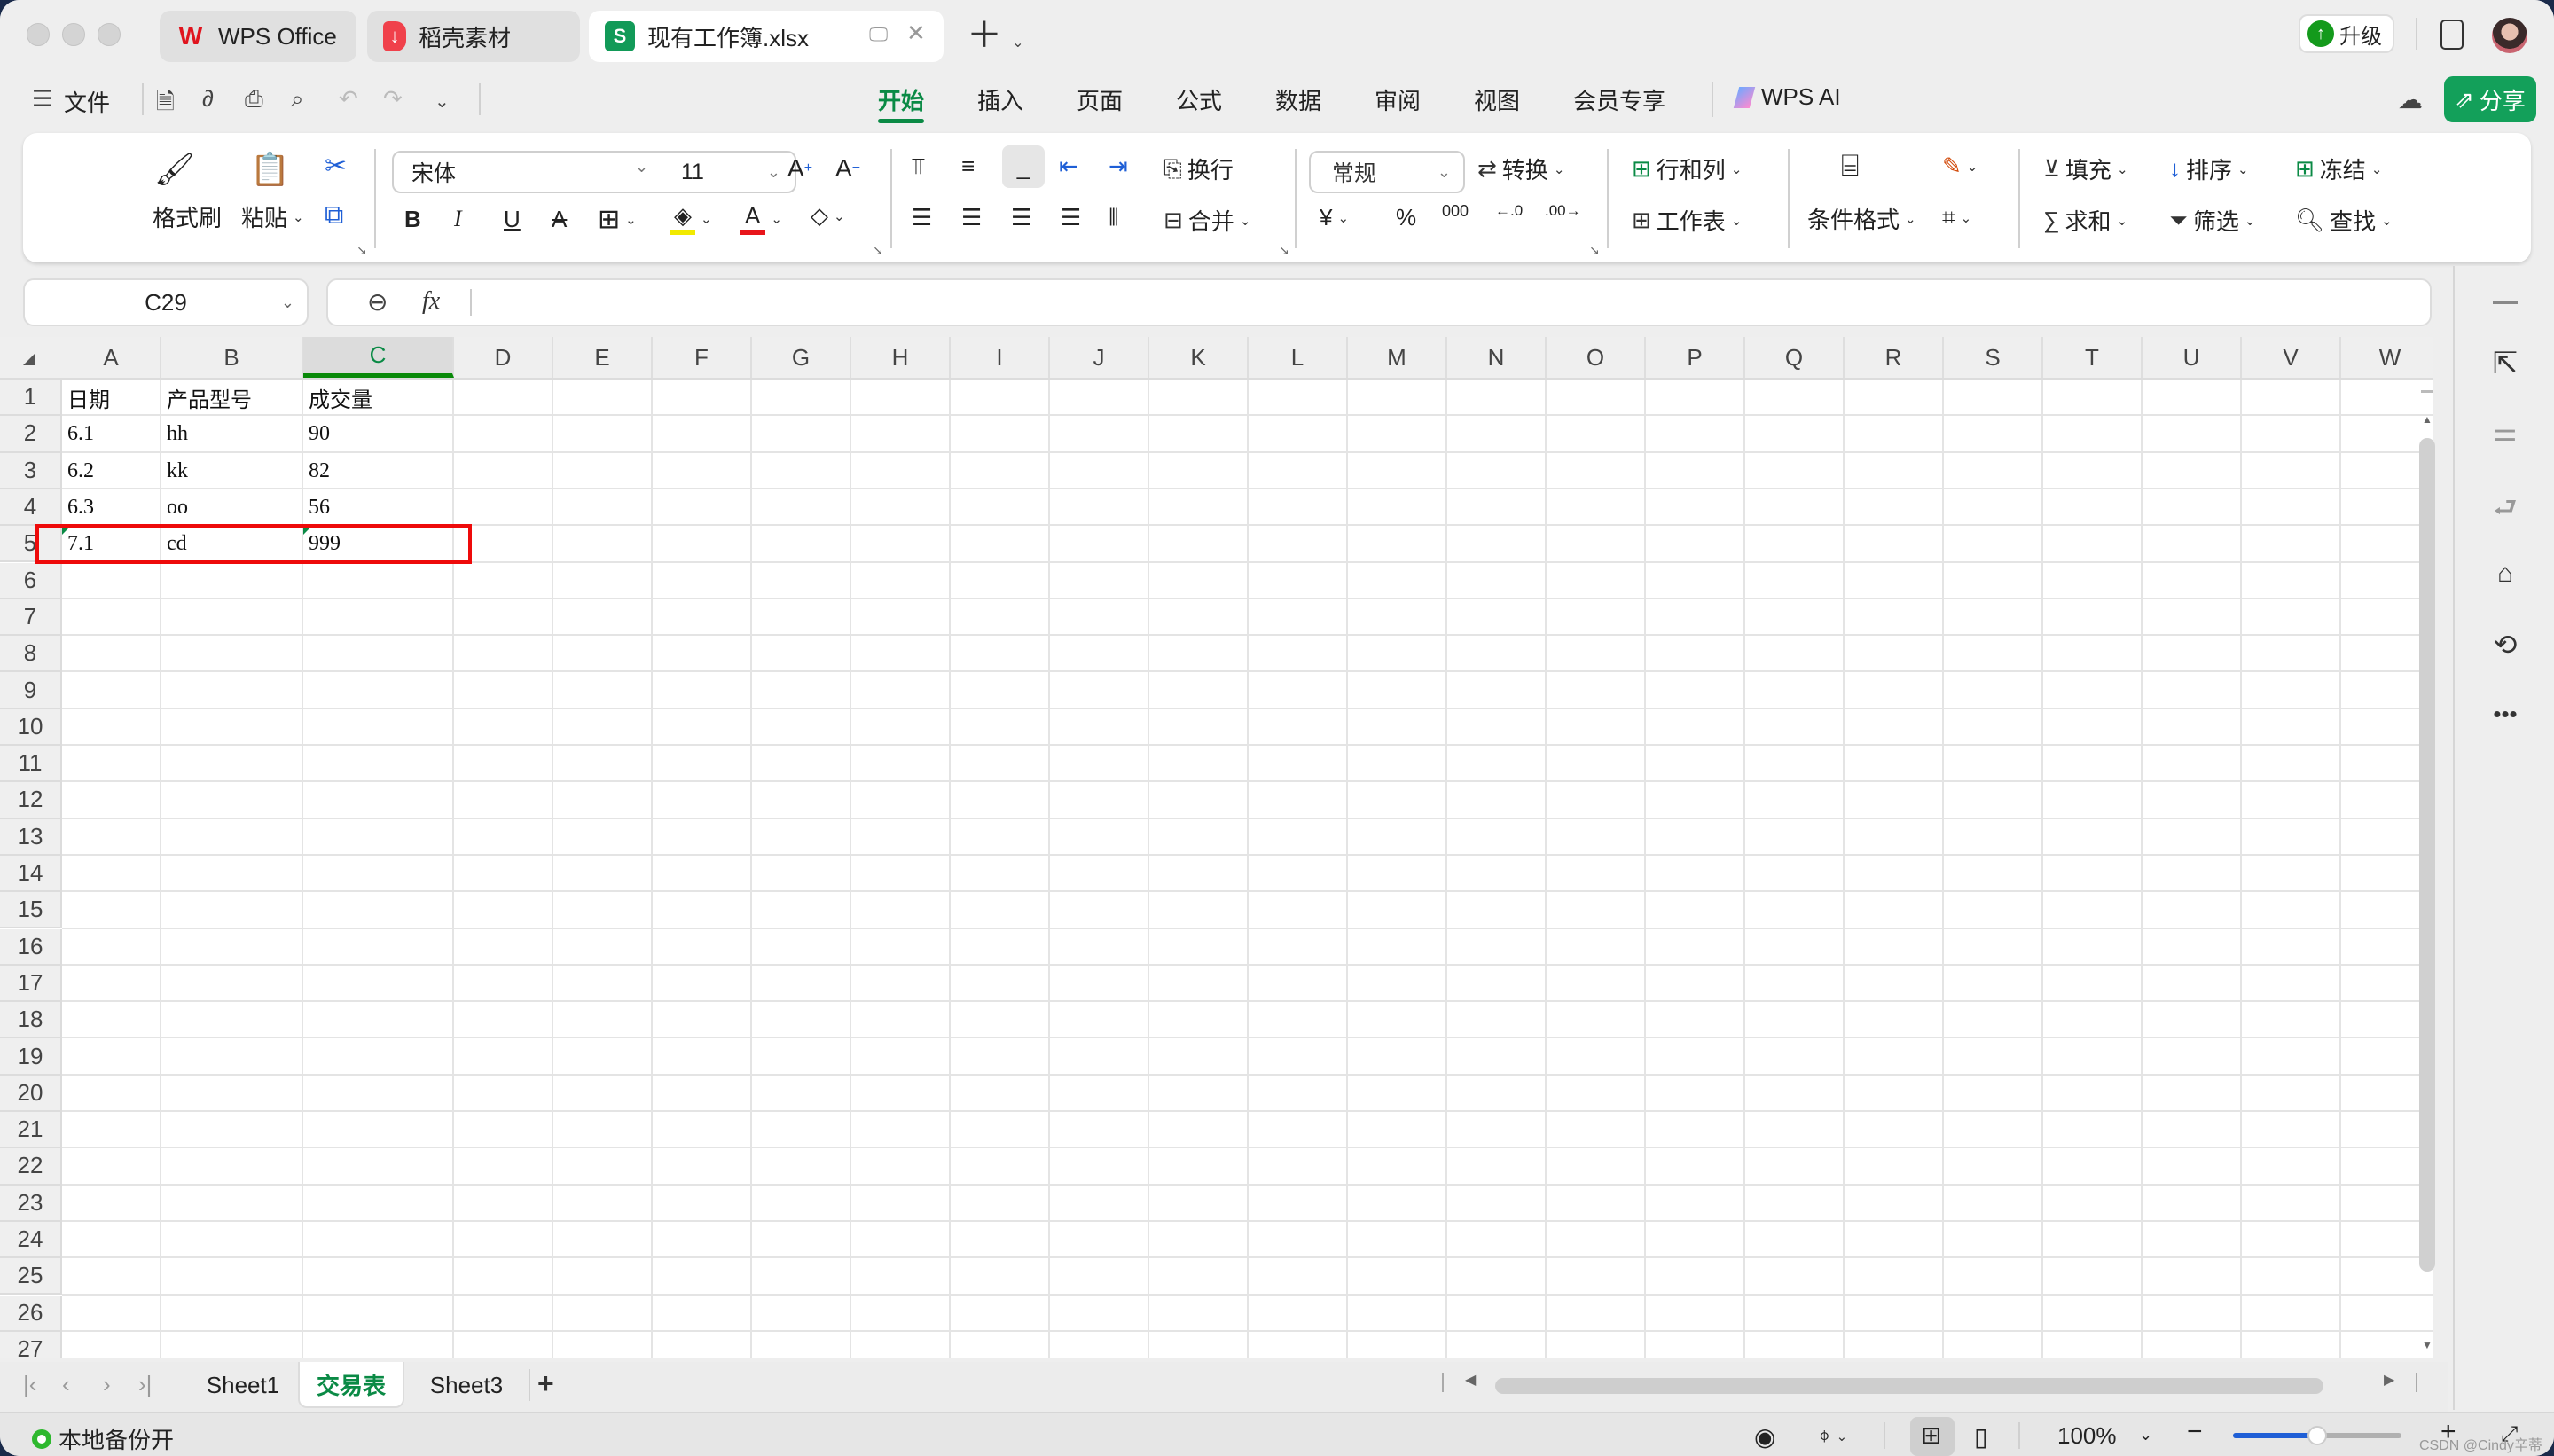 This screenshot has height=1456, width=2554. Describe the element at coordinates (1455, 211) in the screenshot. I see `thousands-button: 000` at that location.